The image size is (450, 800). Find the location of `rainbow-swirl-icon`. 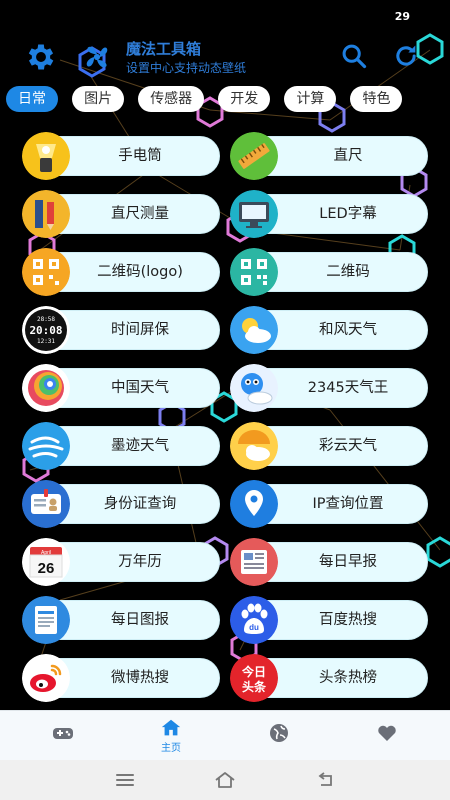

rainbow-swirl-icon is located at coordinates (46, 388).